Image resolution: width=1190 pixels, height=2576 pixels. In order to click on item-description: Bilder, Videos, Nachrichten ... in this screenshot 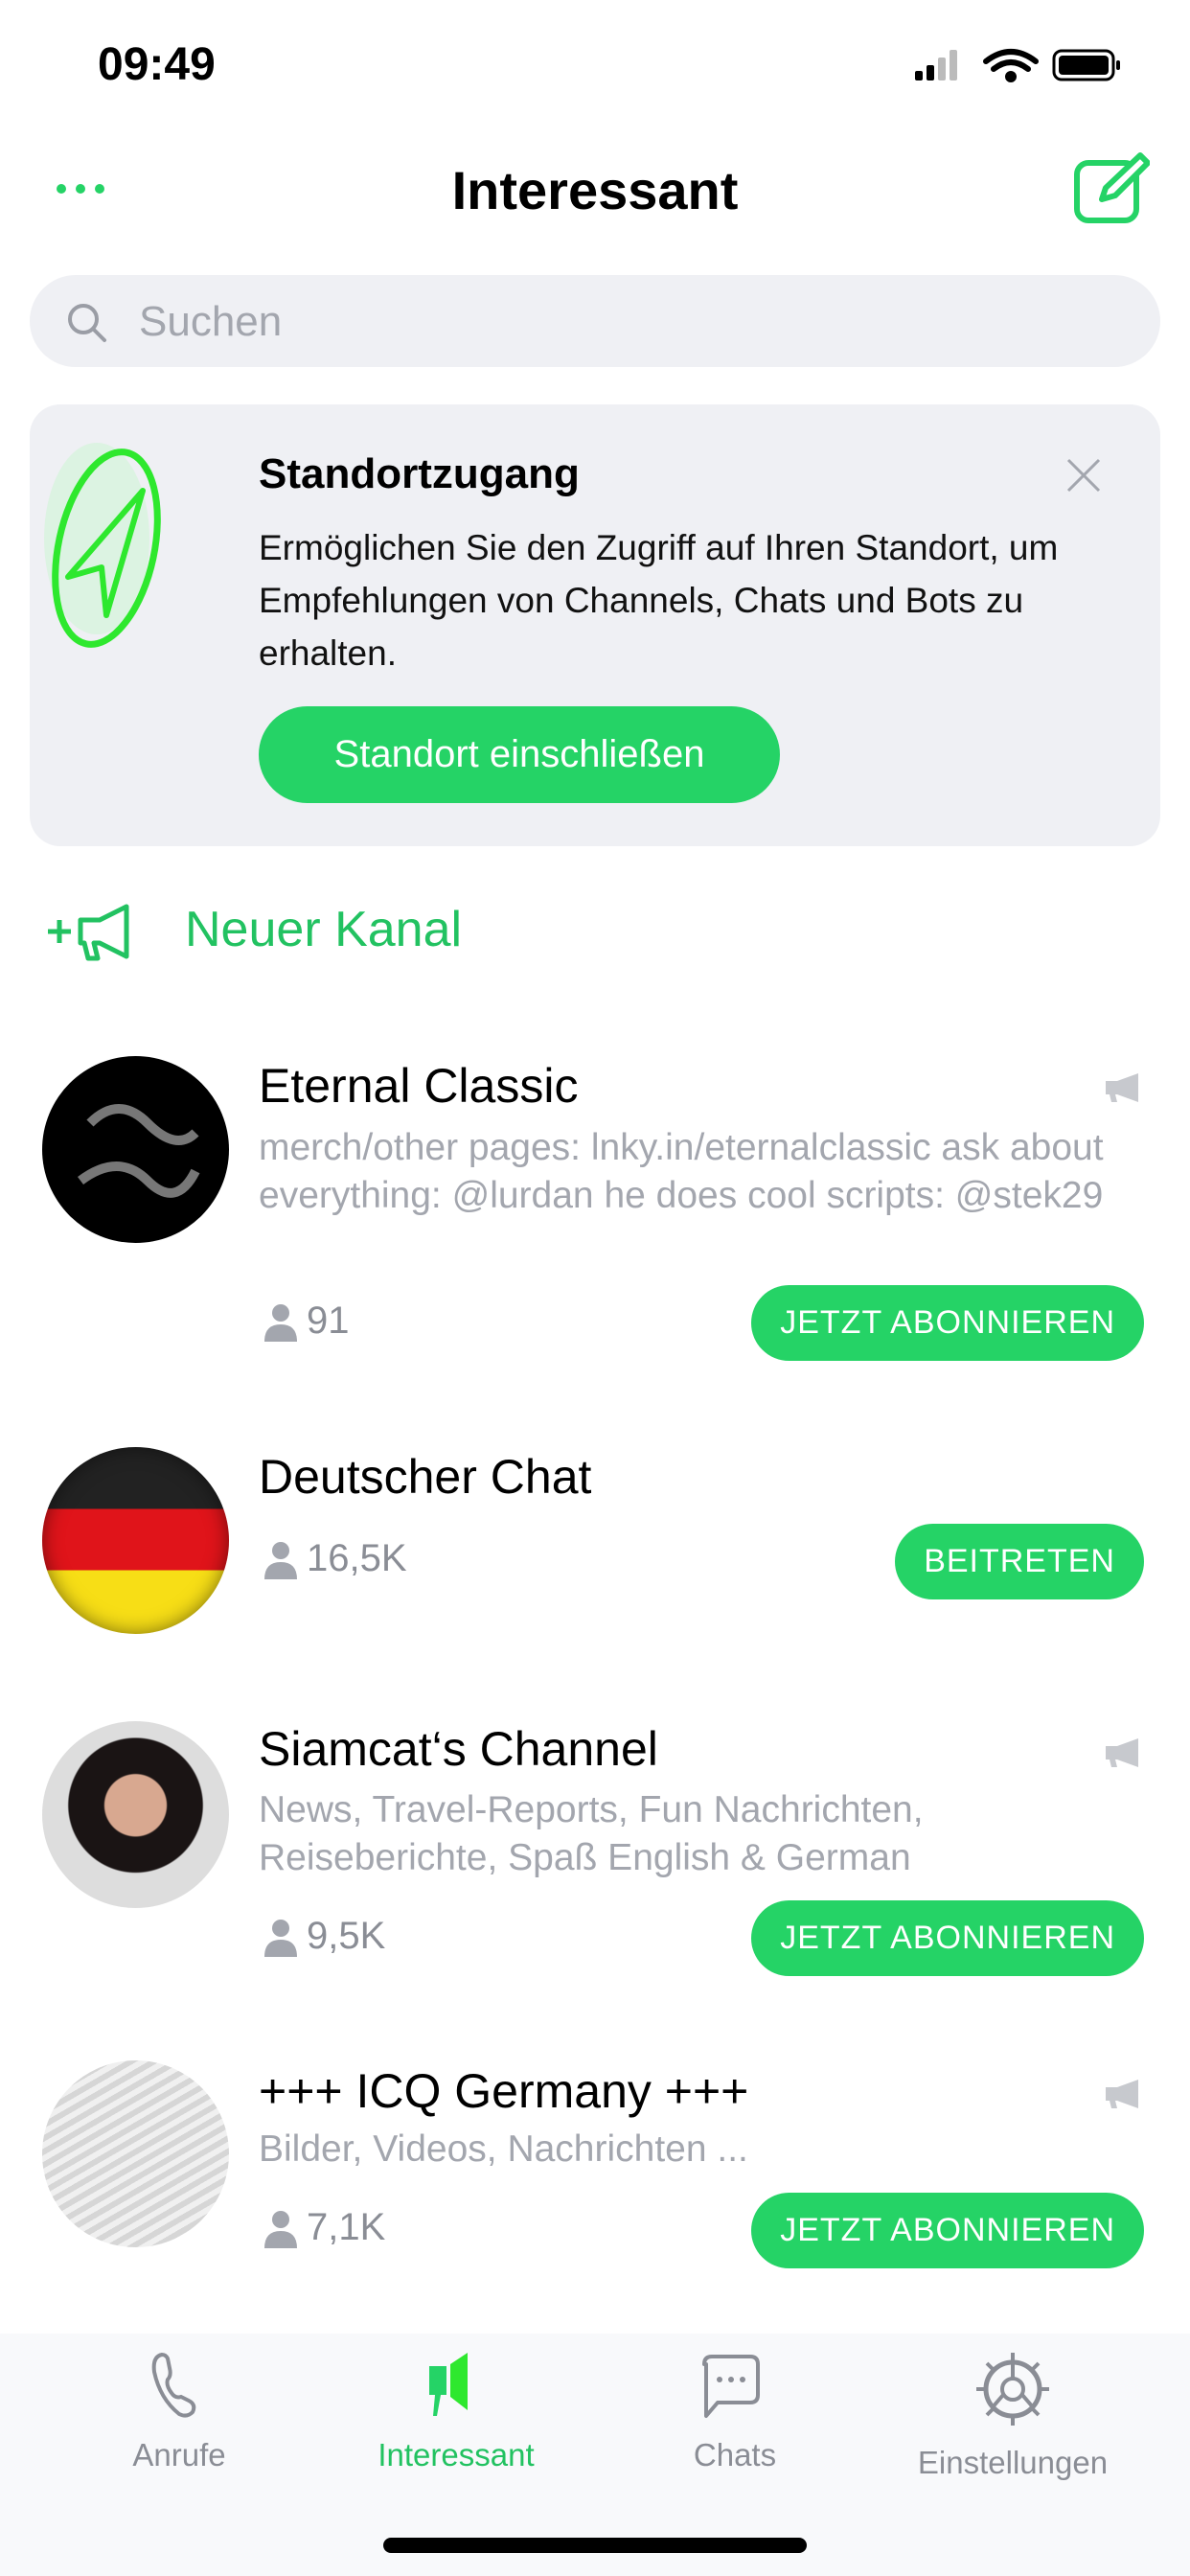, I will do `click(503, 2149)`.